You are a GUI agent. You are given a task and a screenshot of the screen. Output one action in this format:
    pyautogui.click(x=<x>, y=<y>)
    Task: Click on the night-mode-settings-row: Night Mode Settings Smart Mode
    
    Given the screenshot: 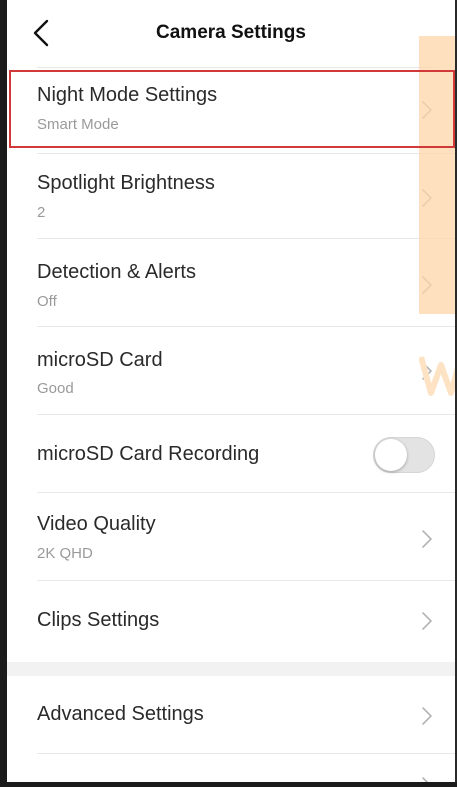 What is the action you would take?
    pyautogui.click(x=231, y=111)
    